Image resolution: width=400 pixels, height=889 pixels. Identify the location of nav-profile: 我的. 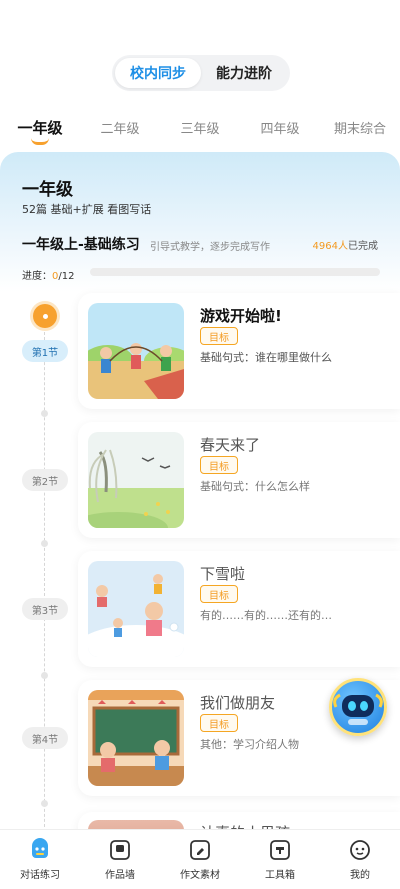
(360, 859).